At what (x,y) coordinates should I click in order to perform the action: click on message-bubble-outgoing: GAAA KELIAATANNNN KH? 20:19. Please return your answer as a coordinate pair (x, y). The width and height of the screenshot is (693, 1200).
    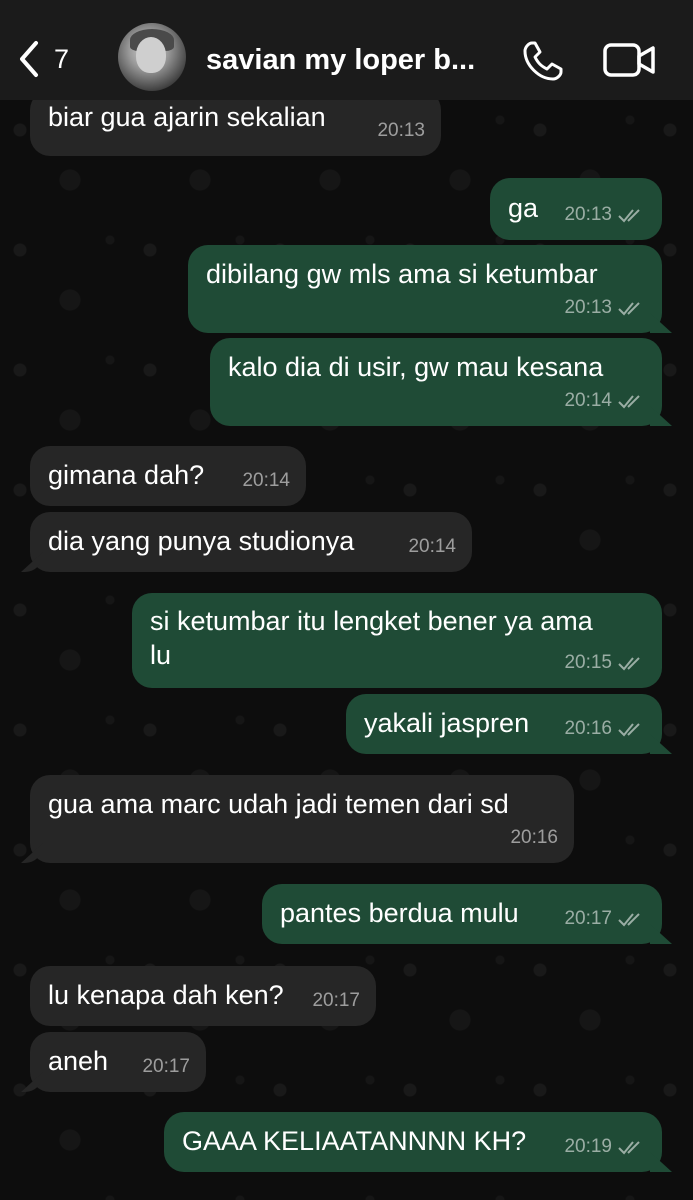
    Looking at the image, I should click on (413, 1142).